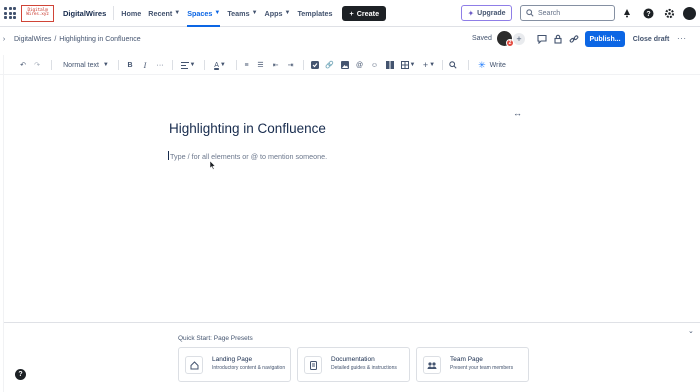  Describe the element at coordinates (429, 65) in the screenshot. I see `insert-dropdown: + ▼` at that location.